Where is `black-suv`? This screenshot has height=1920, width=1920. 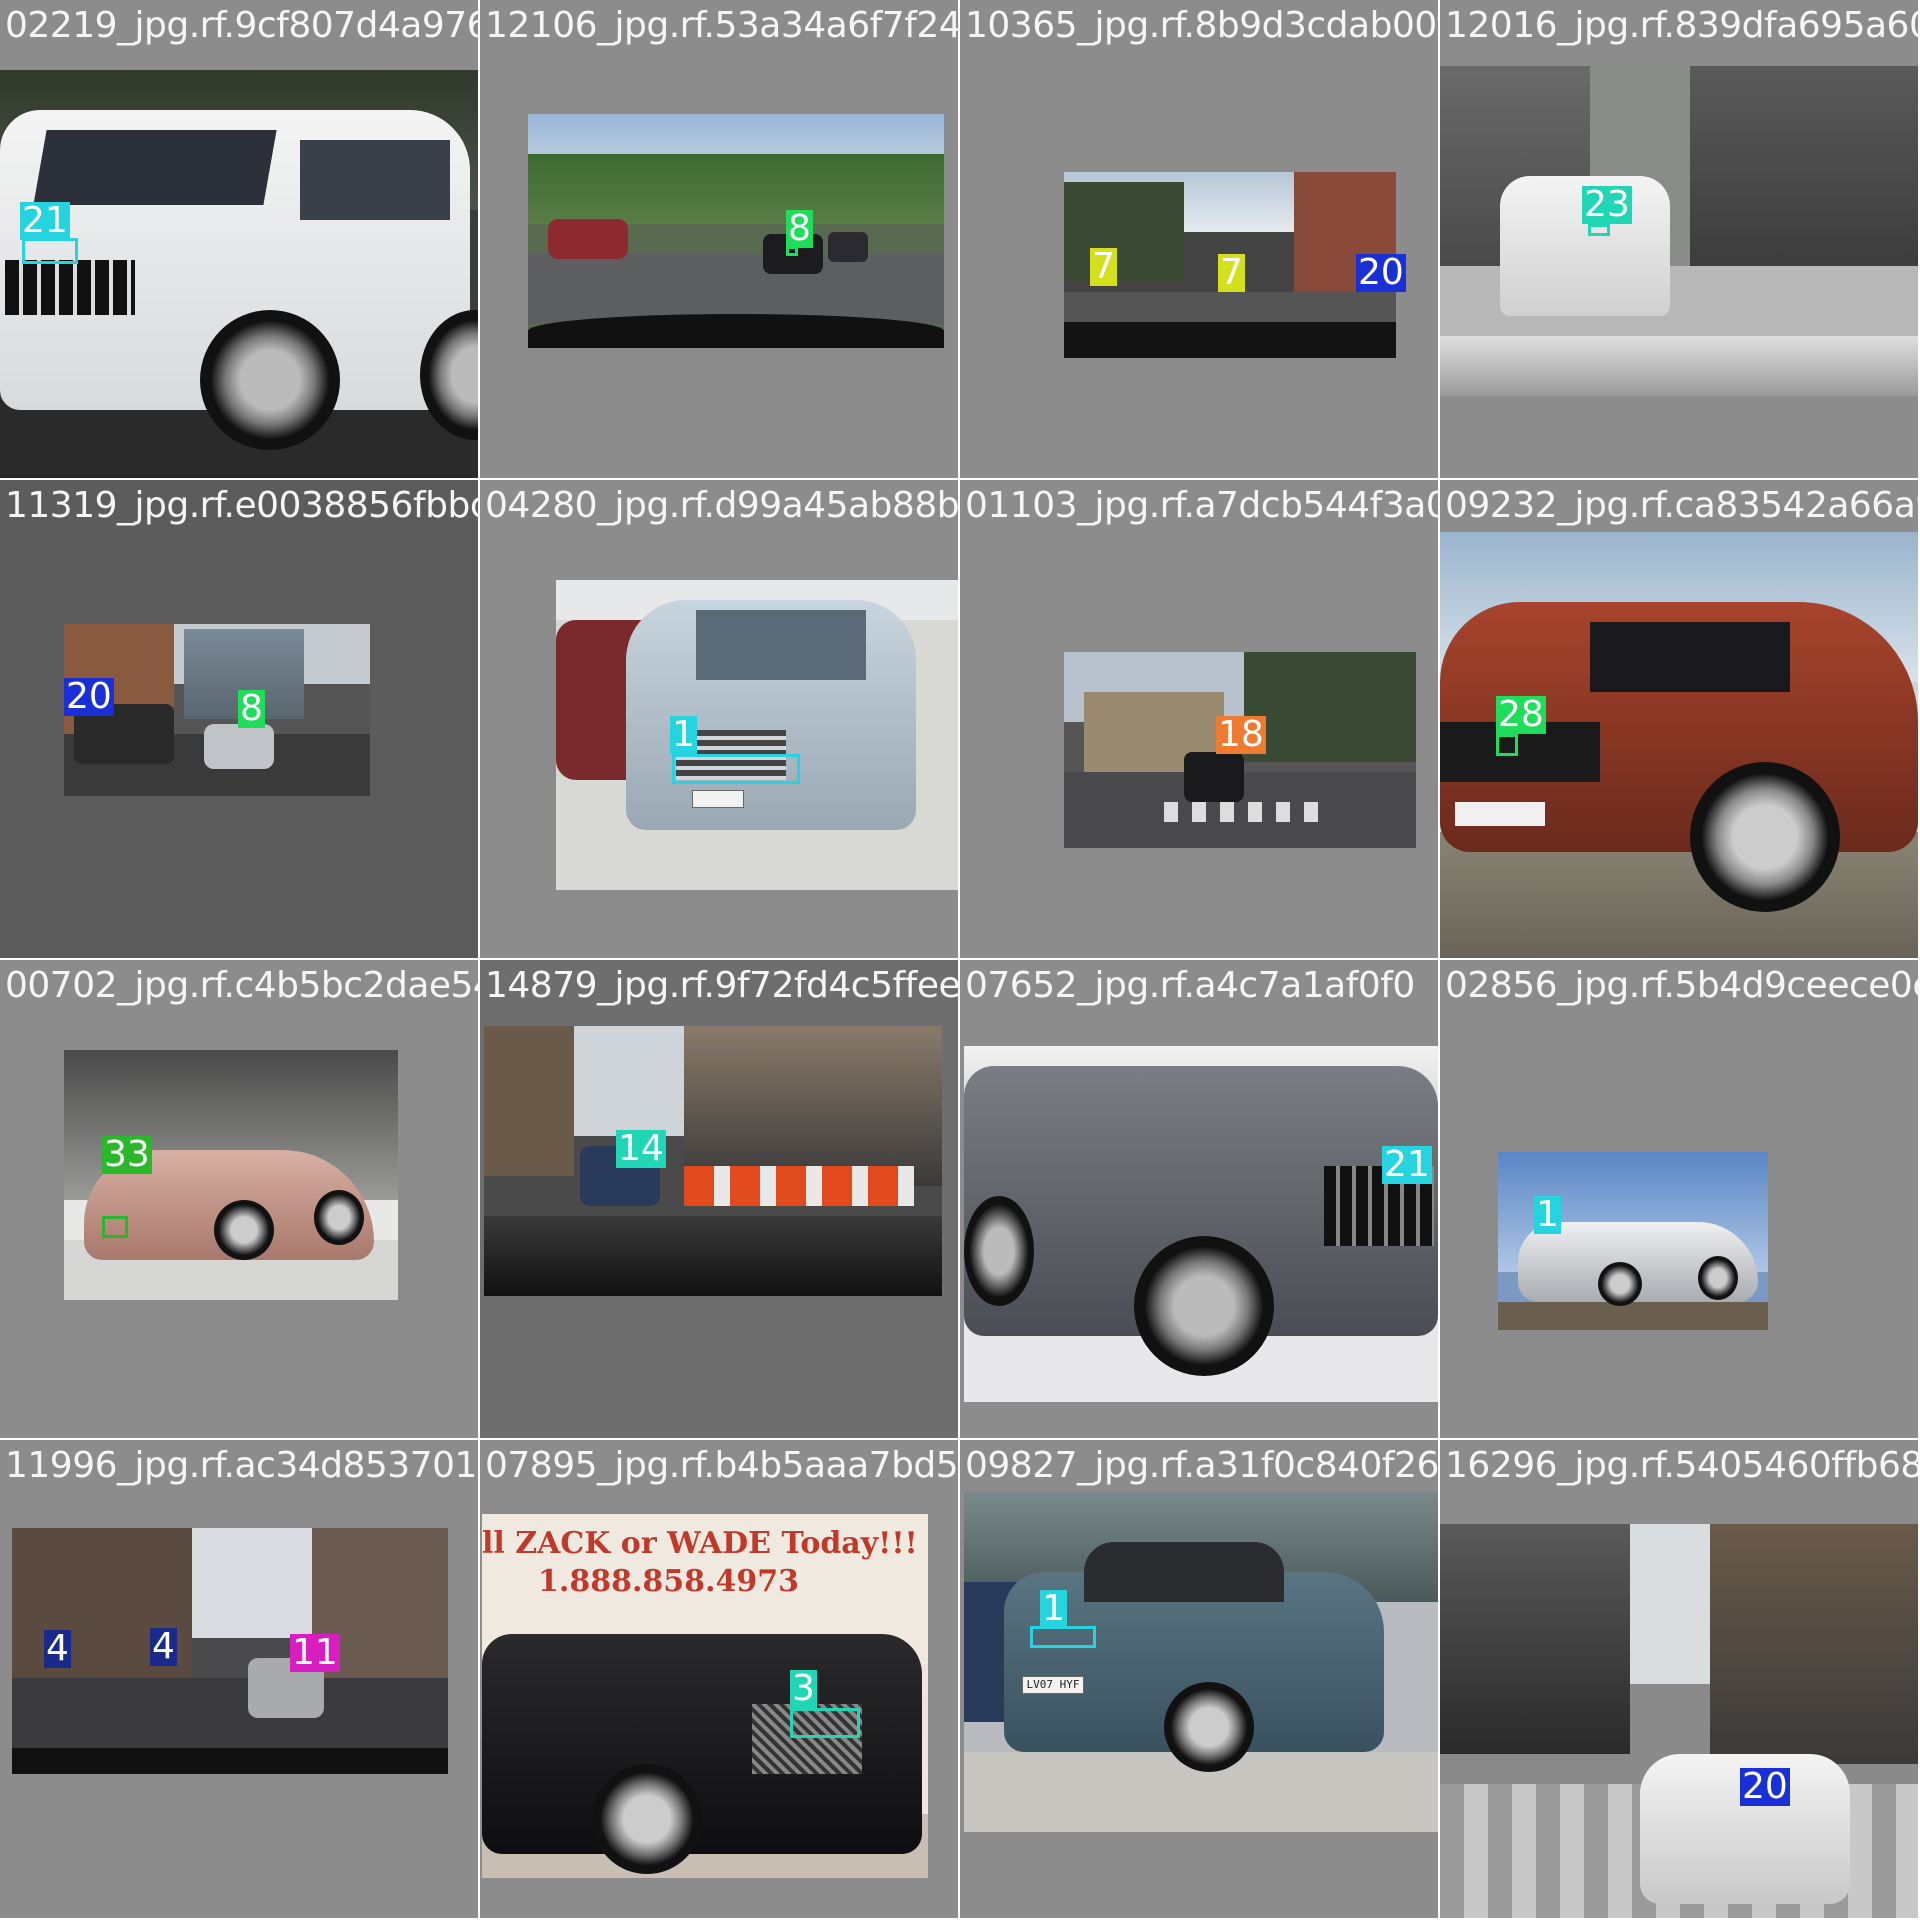 black-suv is located at coordinates (1214, 777).